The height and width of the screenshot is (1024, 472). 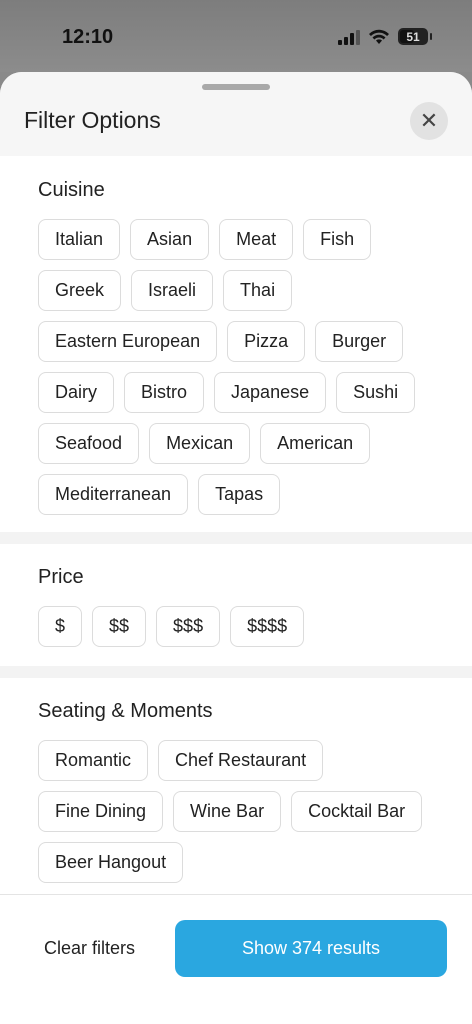 I want to click on show-results-button: Show 374 results, so click(x=311, y=948).